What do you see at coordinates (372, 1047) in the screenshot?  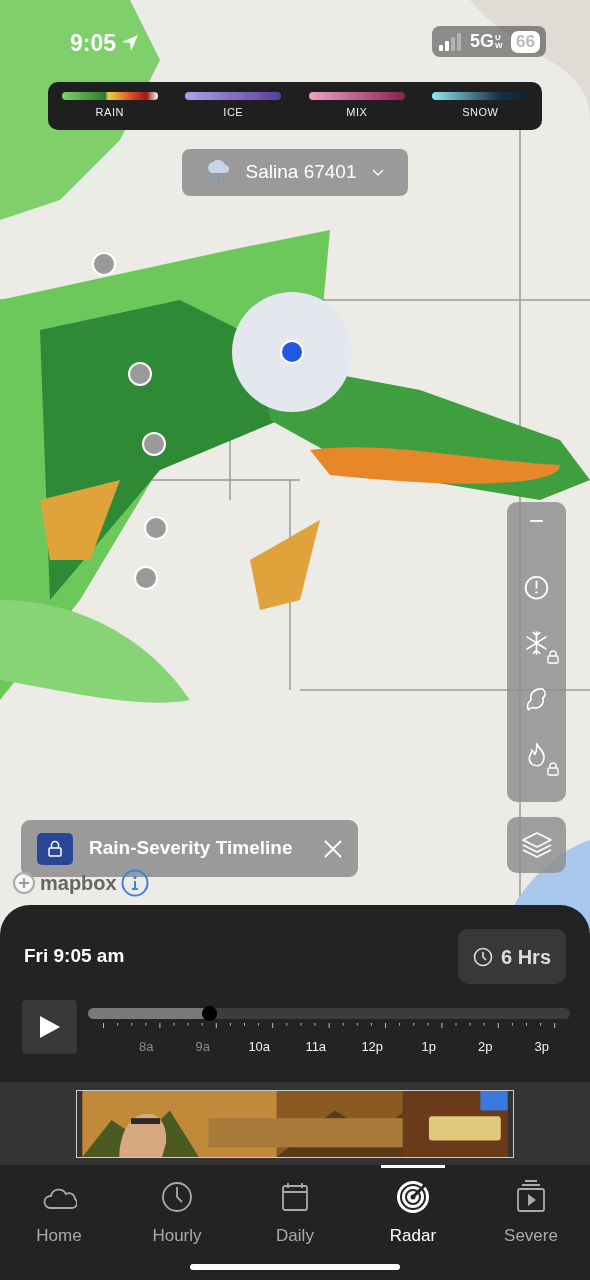 I see `tick-label: 12p` at bounding box center [372, 1047].